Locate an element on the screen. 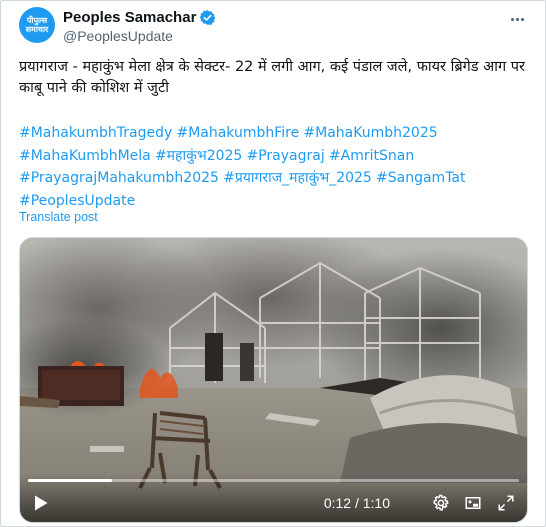 The width and height of the screenshot is (546, 527). verified-badge-icon is located at coordinates (208, 17).